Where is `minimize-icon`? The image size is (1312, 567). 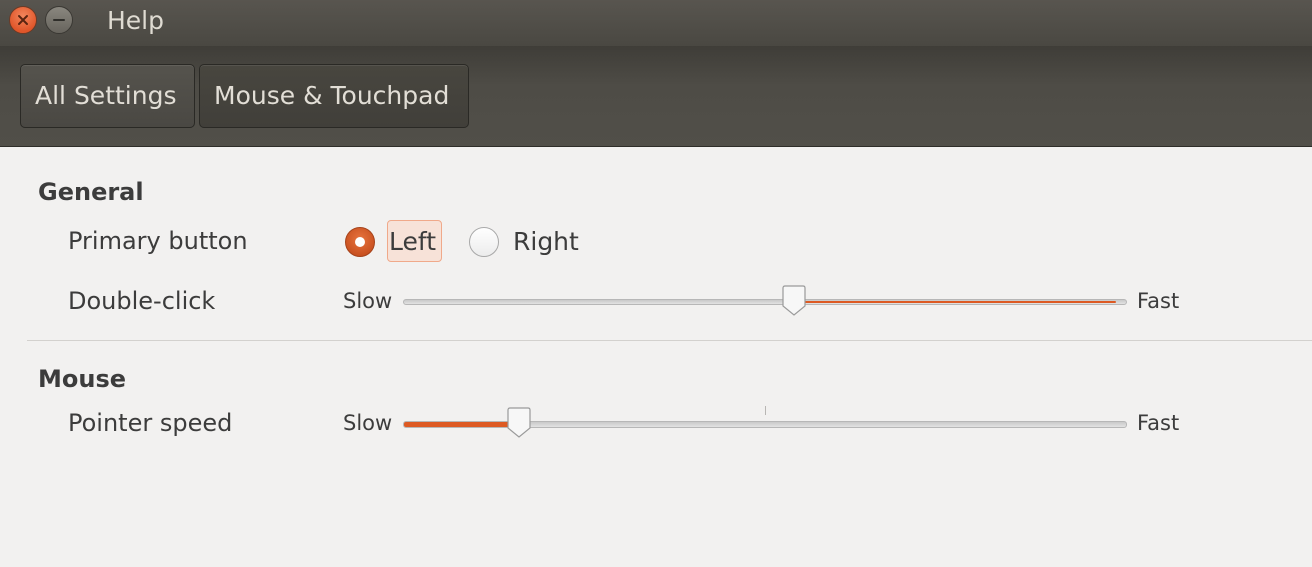 minimize-icon is located at coordinates (59, 20).